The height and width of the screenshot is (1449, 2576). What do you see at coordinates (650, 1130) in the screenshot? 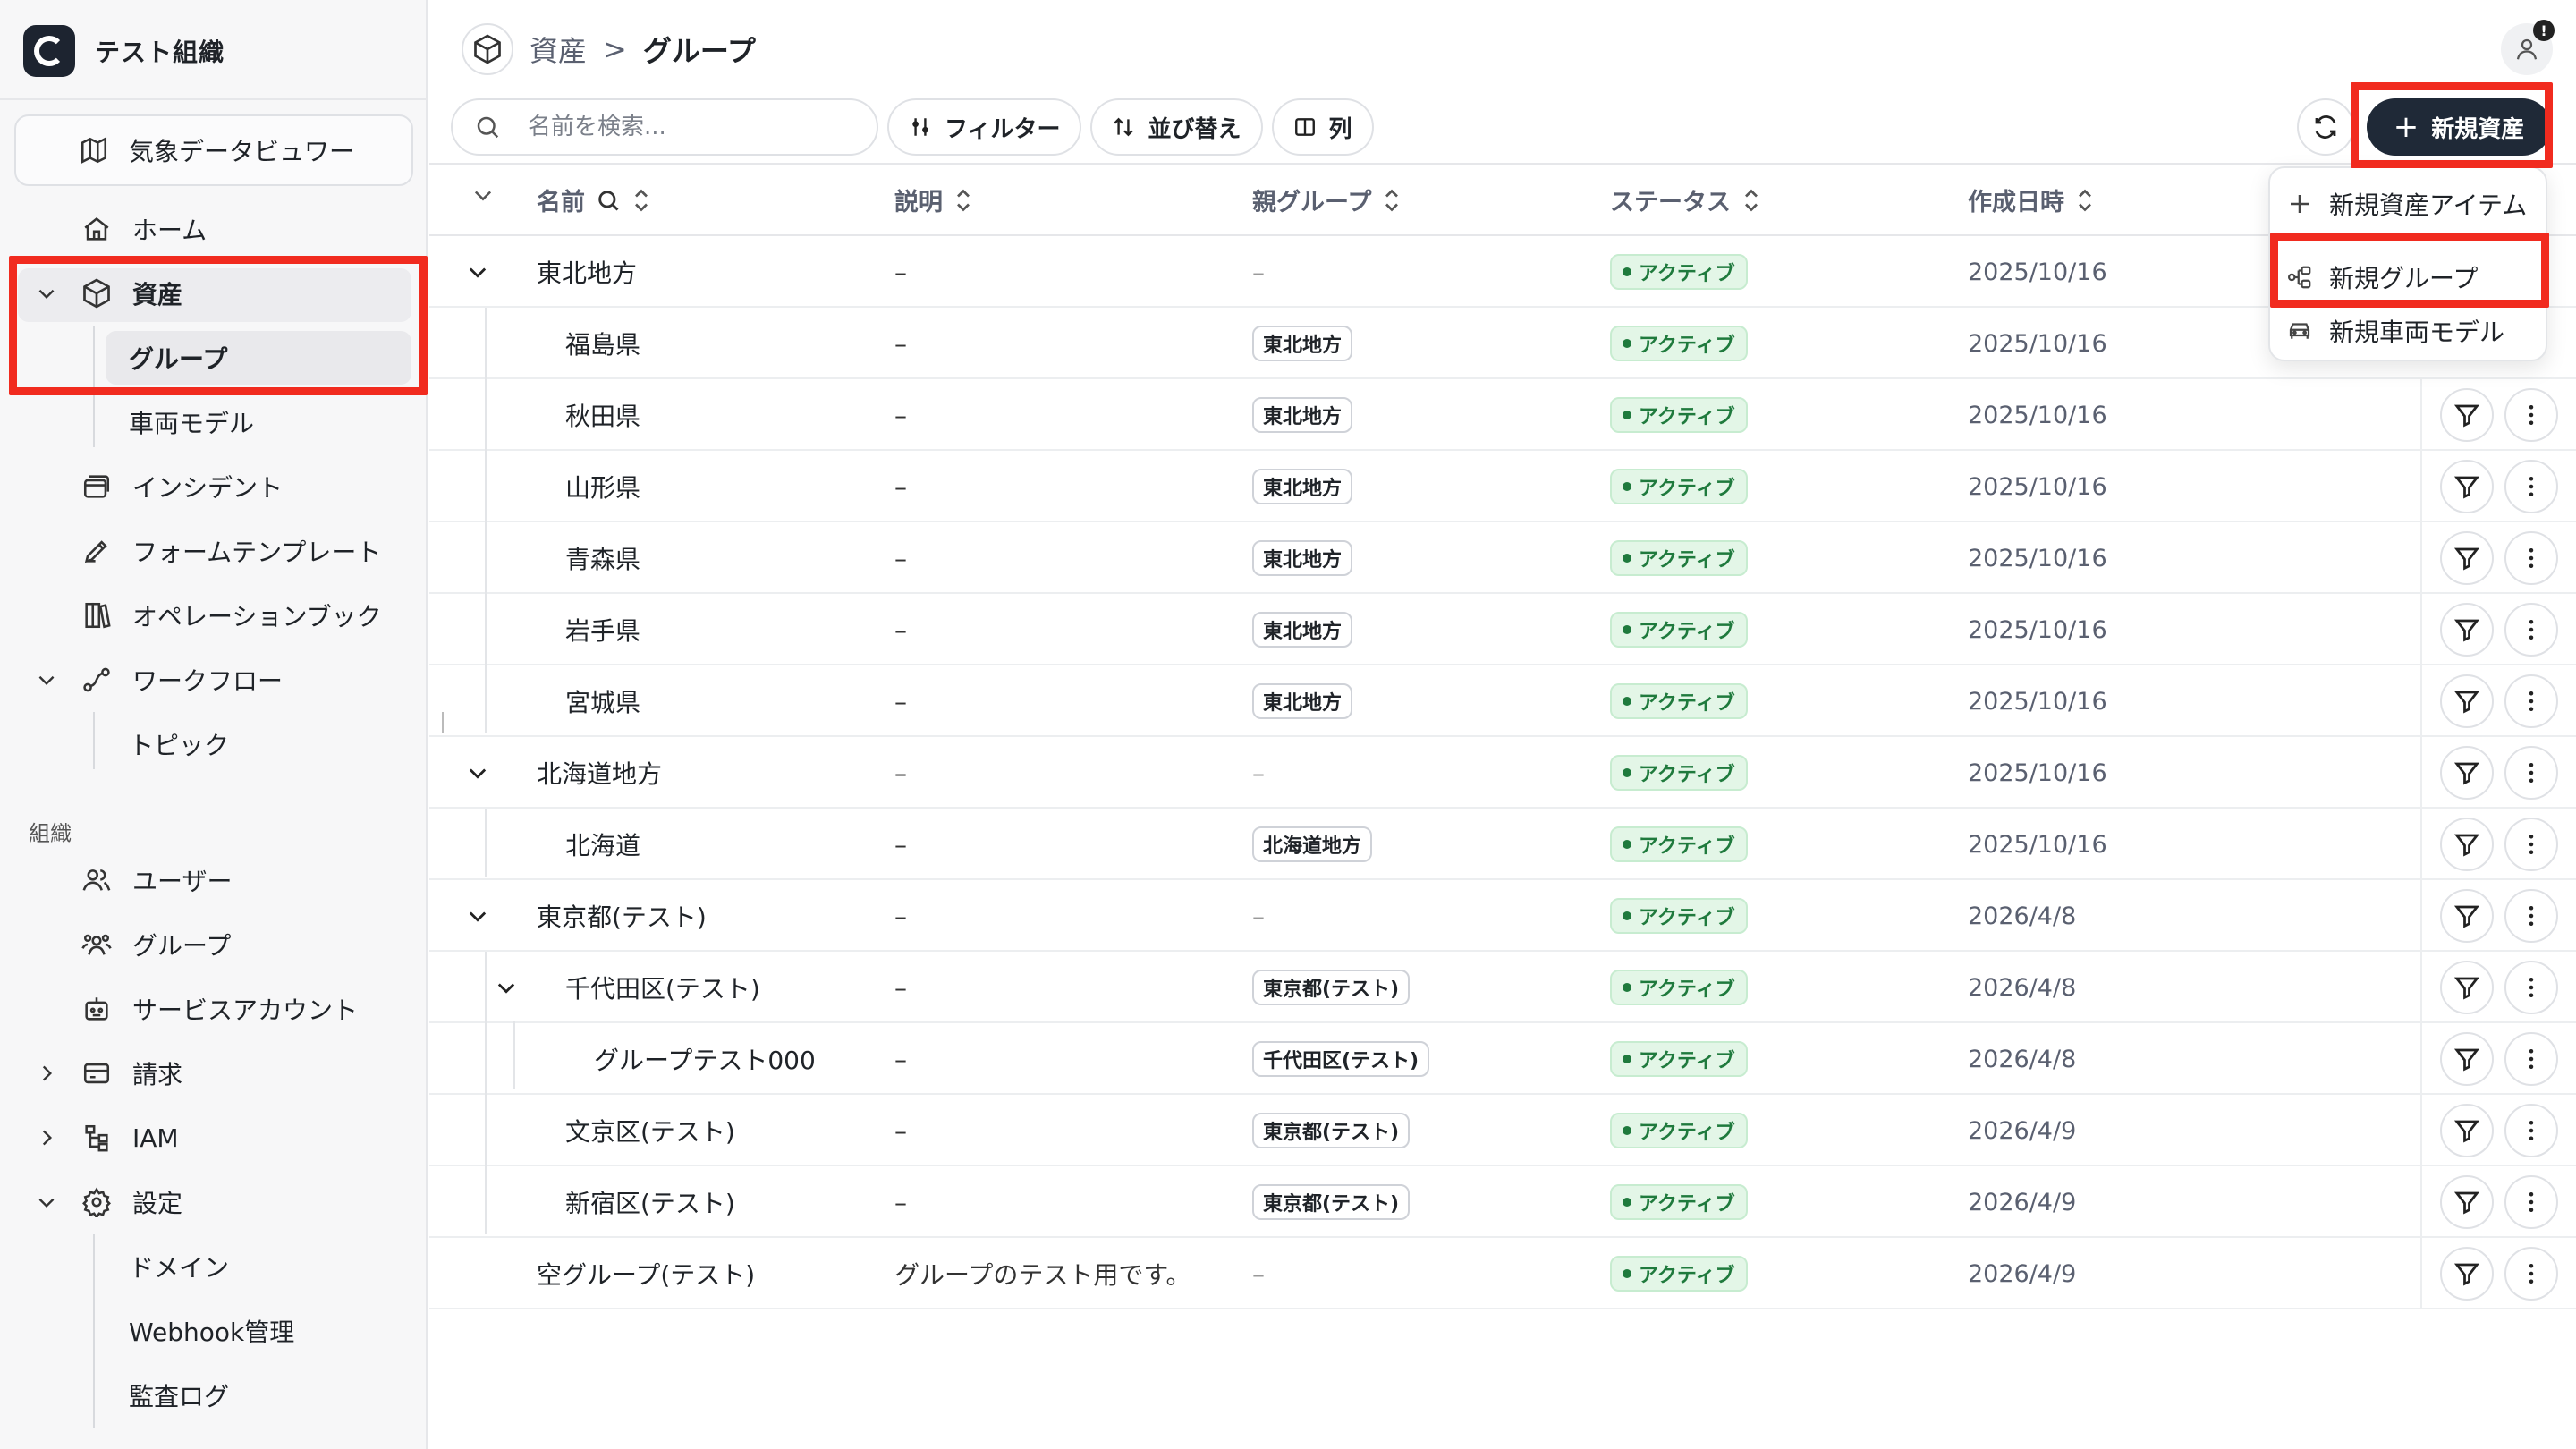
I see `row-name: 文京区(テスト)` at bounding box center [650, 1130].